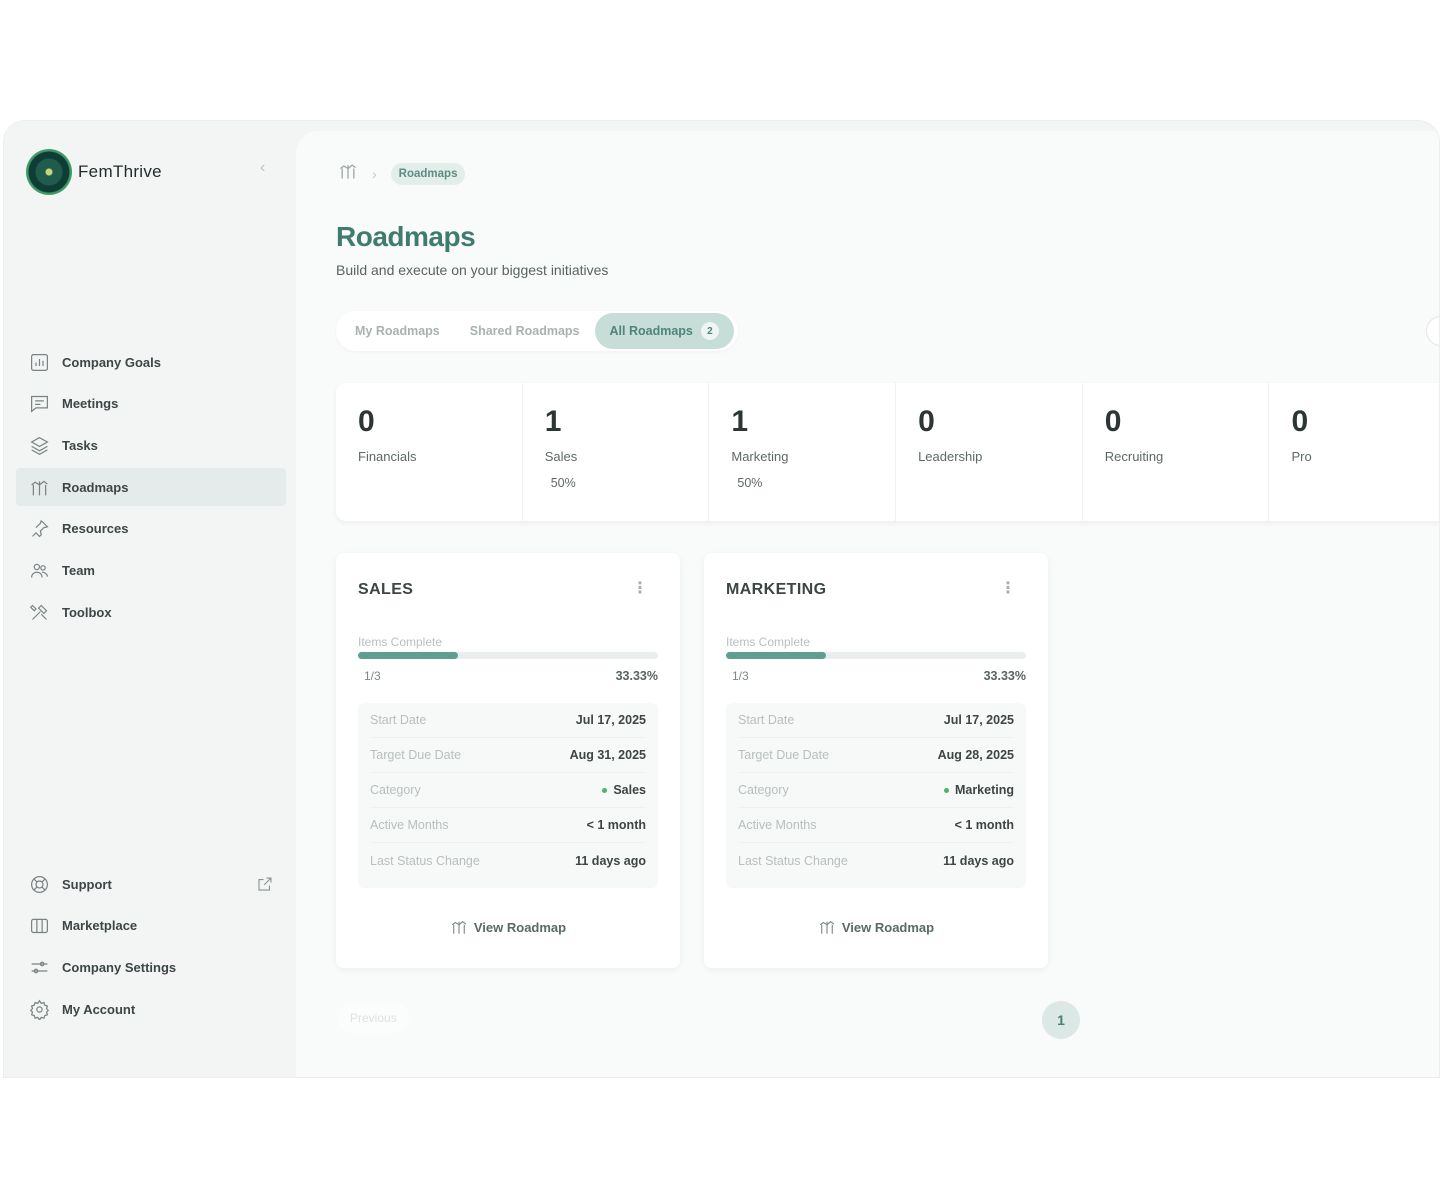  I want to click on tab-shared-roadmaps: Shared Roadmaps, so click(525, 331).